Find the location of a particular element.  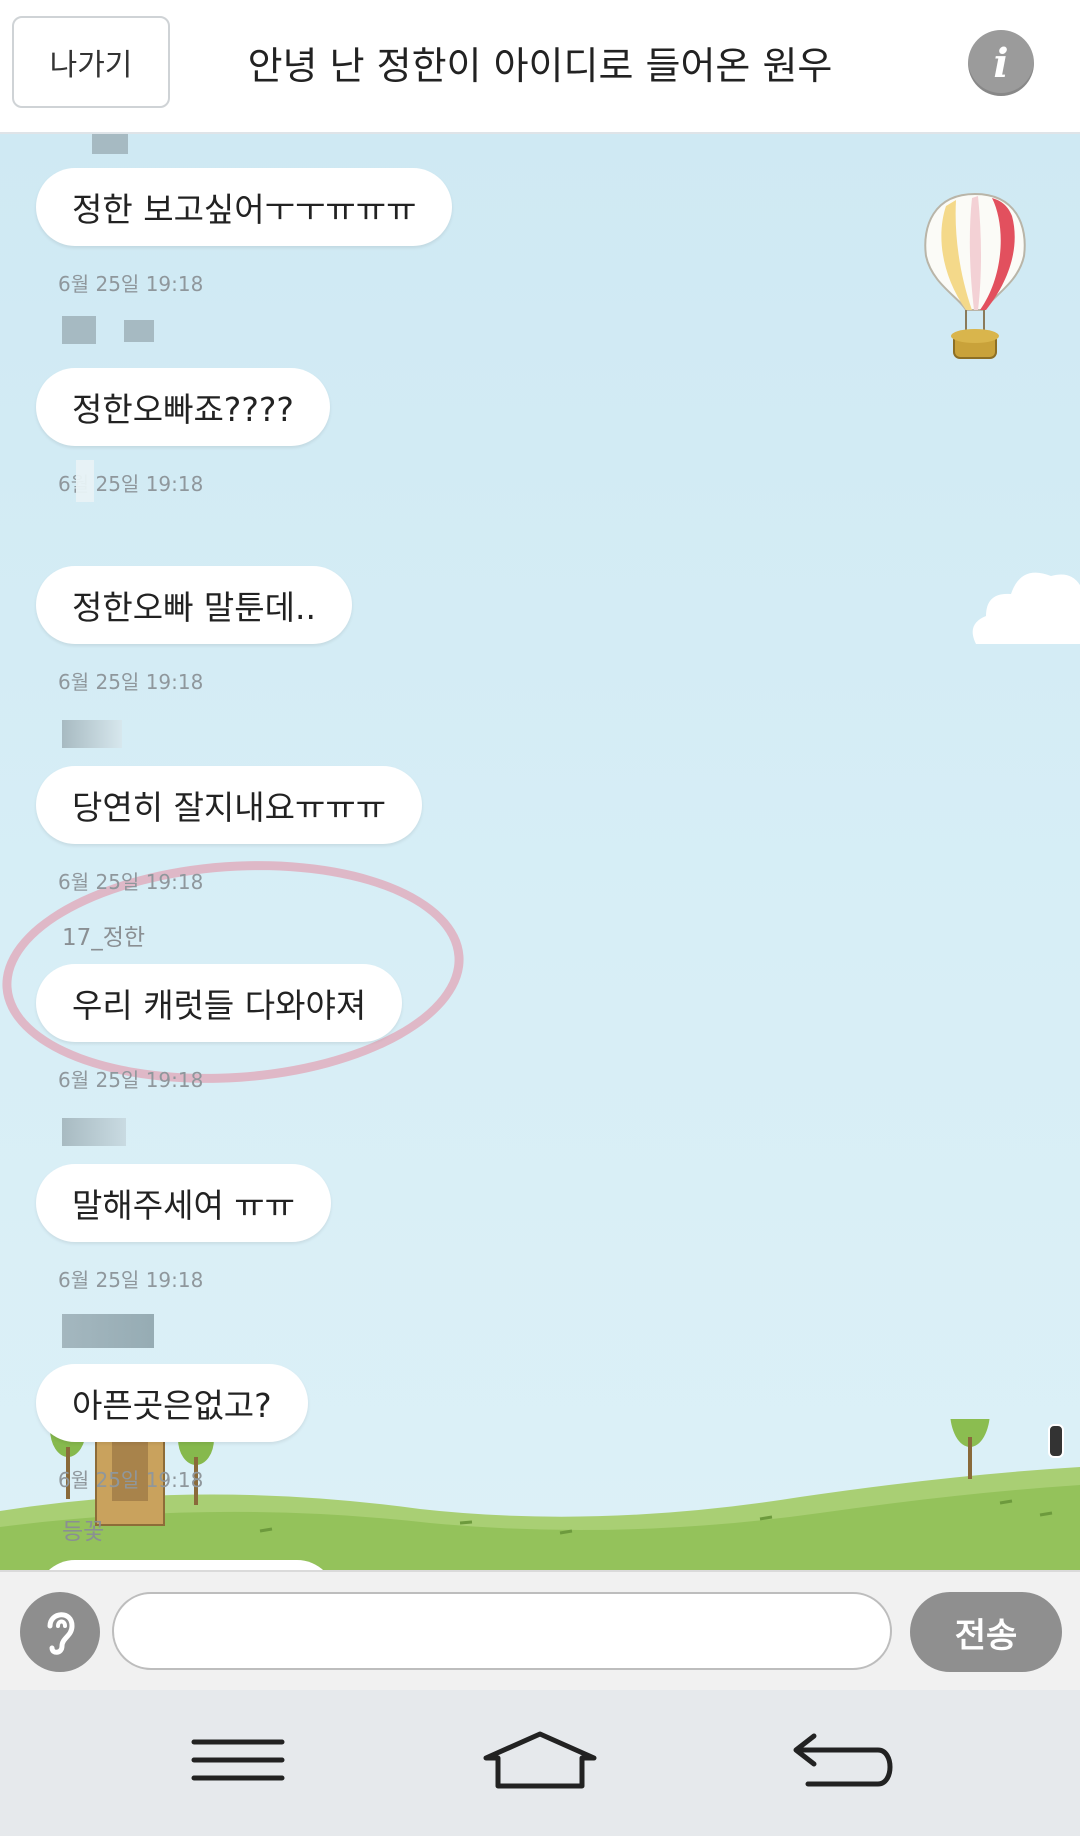

system-nav-bar is located at coordinates (540, 1763).